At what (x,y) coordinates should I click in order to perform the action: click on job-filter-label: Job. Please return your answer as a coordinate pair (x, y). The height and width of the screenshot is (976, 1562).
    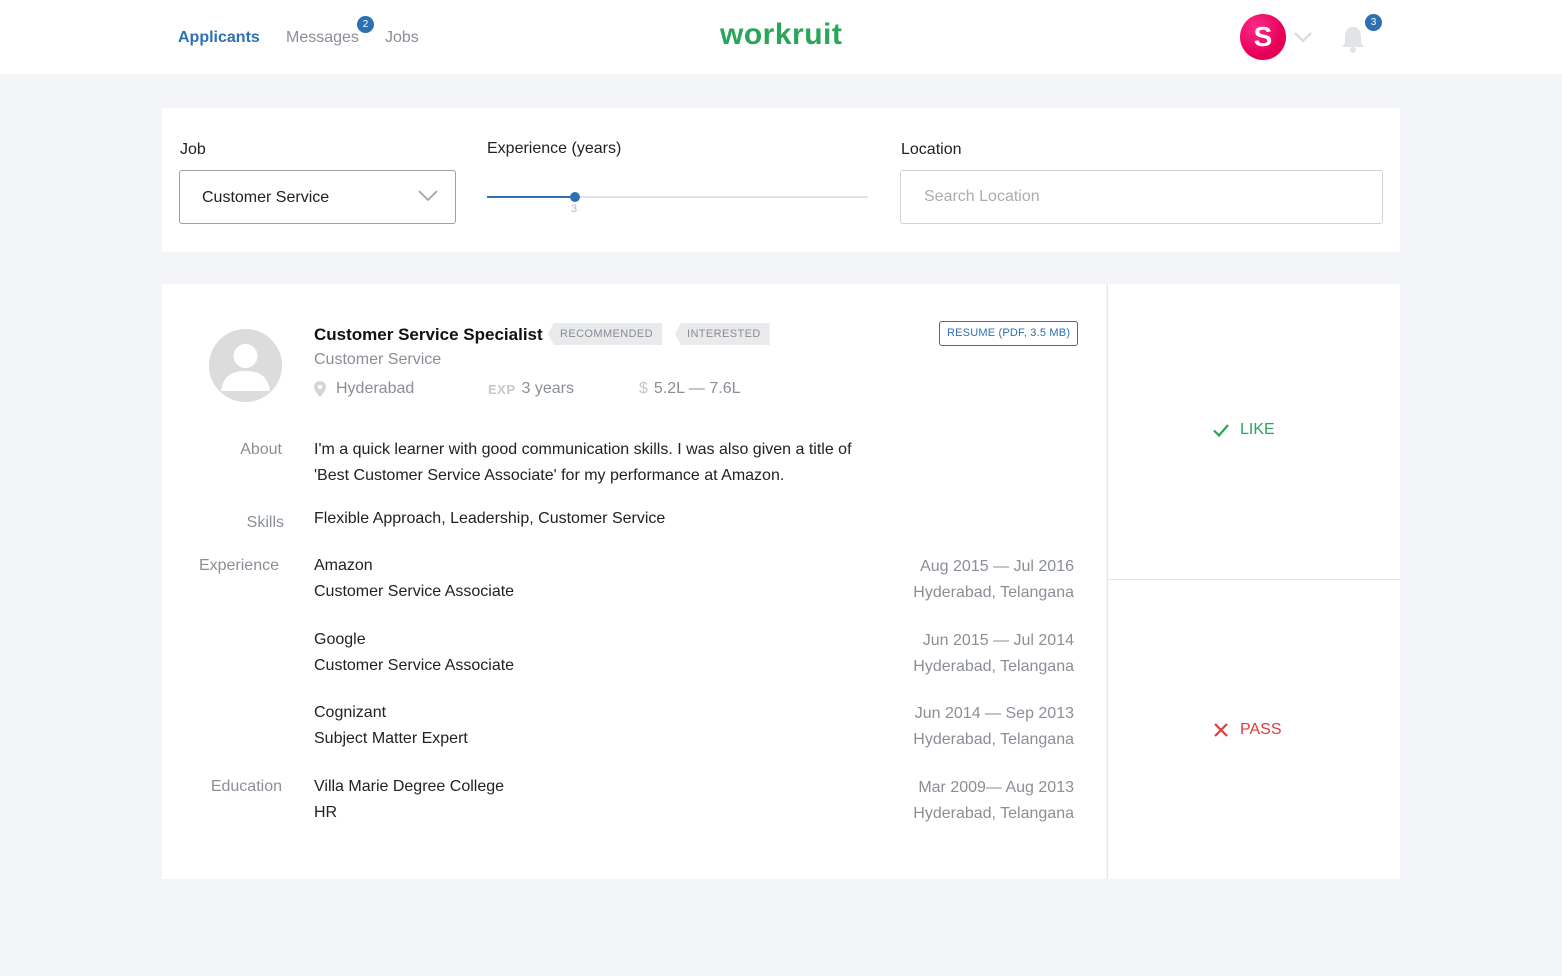
    Looking at the image, I should click on (193, 149).